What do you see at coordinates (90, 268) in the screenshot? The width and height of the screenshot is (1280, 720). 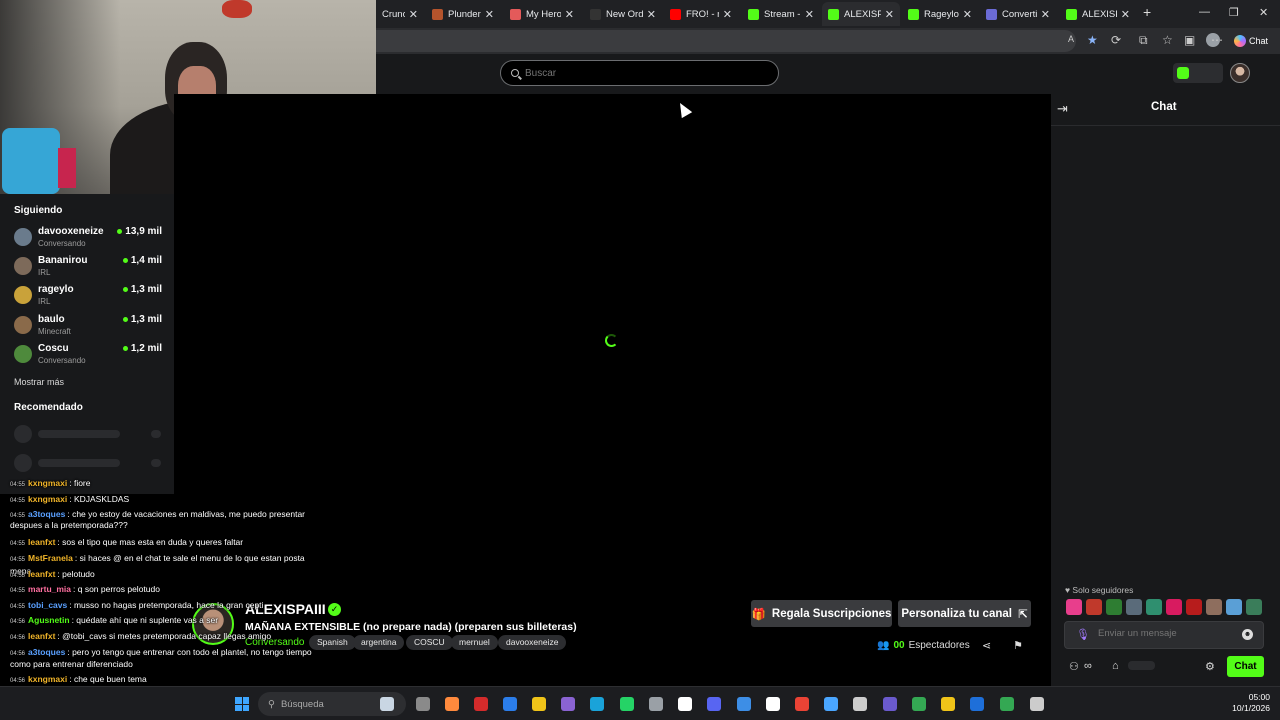 I see `following-channel-item: Bananirou IRL 1,4 mil` at bounding box center [90, 268].